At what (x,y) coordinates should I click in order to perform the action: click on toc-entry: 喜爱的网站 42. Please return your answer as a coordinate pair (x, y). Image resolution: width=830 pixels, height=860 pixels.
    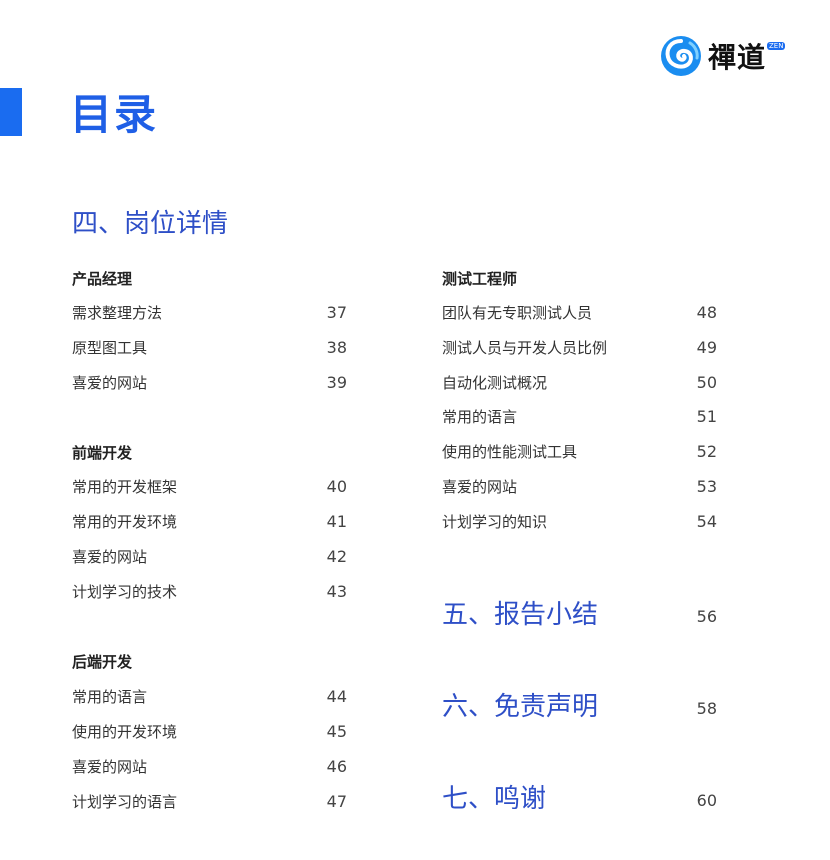
    Looking at the image, I should click on (209, 556).